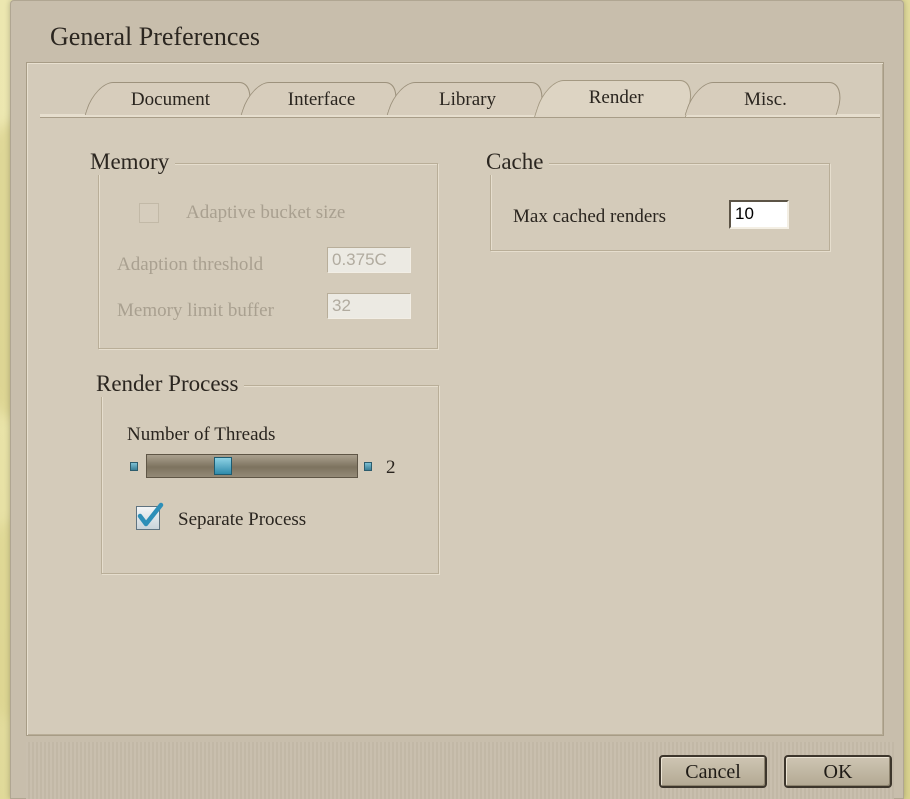 The height and width of the screenshot is (799, 910). What do you see at coordinates (134, 466) in the screenshot?
I see `slider-min-marker` at bounding box center [134, 466].